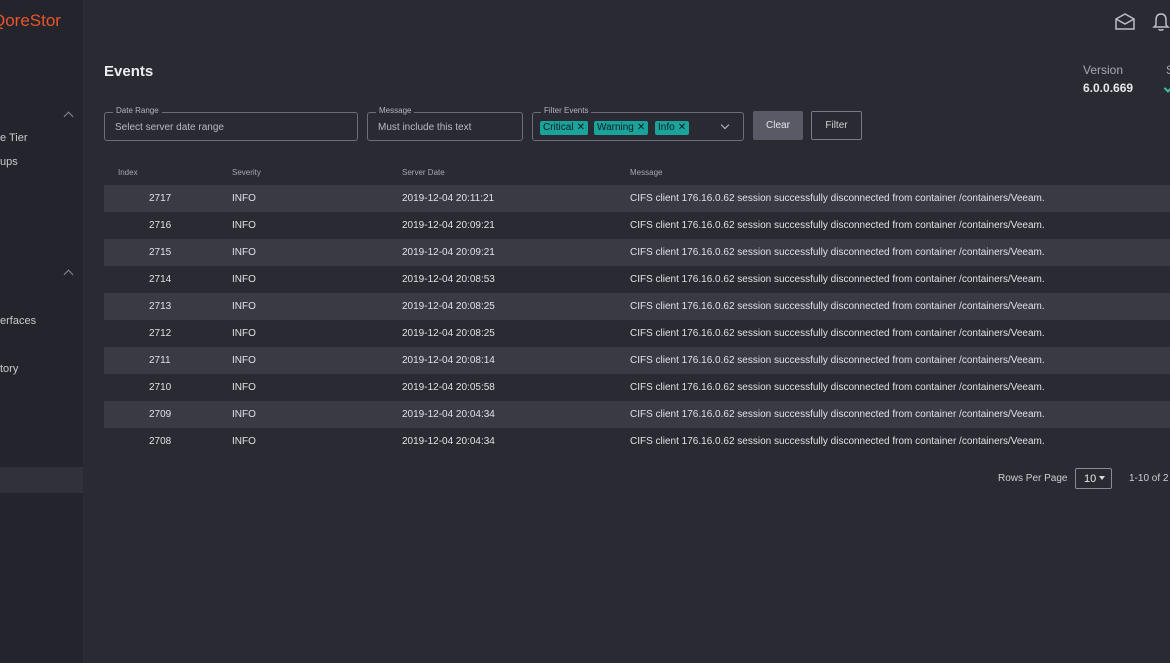 The height and width of the screenshot is (663, 1170). Describe the element at coordinates (160, 441) in the screenshot. I see `cell-index: 2708` at that location.